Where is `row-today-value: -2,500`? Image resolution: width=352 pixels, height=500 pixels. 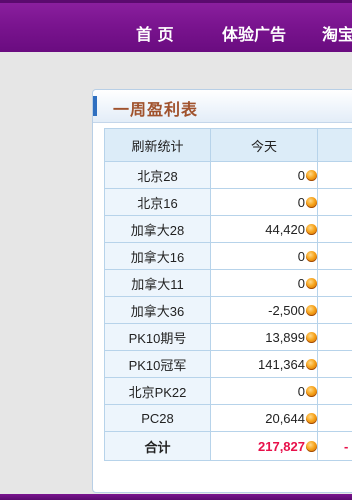
row-today-value: -2,500 is located at coordinates (264, 310).